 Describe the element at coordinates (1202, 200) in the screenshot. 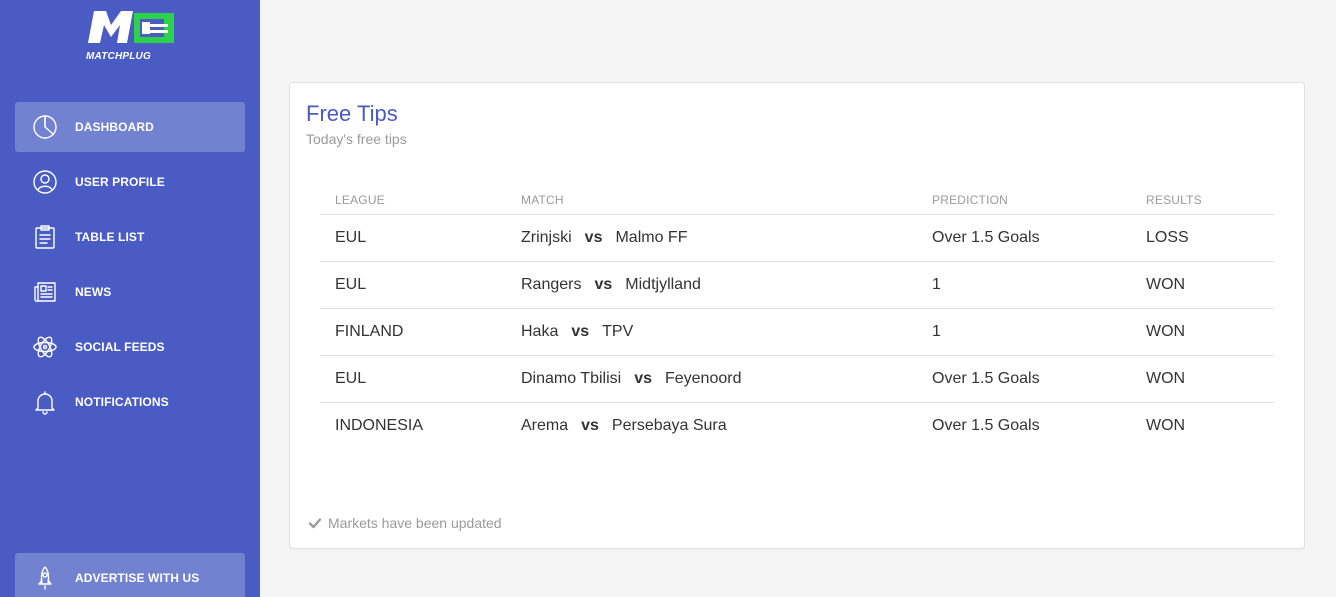

I see `column-header-results: RESULTS` at that location.